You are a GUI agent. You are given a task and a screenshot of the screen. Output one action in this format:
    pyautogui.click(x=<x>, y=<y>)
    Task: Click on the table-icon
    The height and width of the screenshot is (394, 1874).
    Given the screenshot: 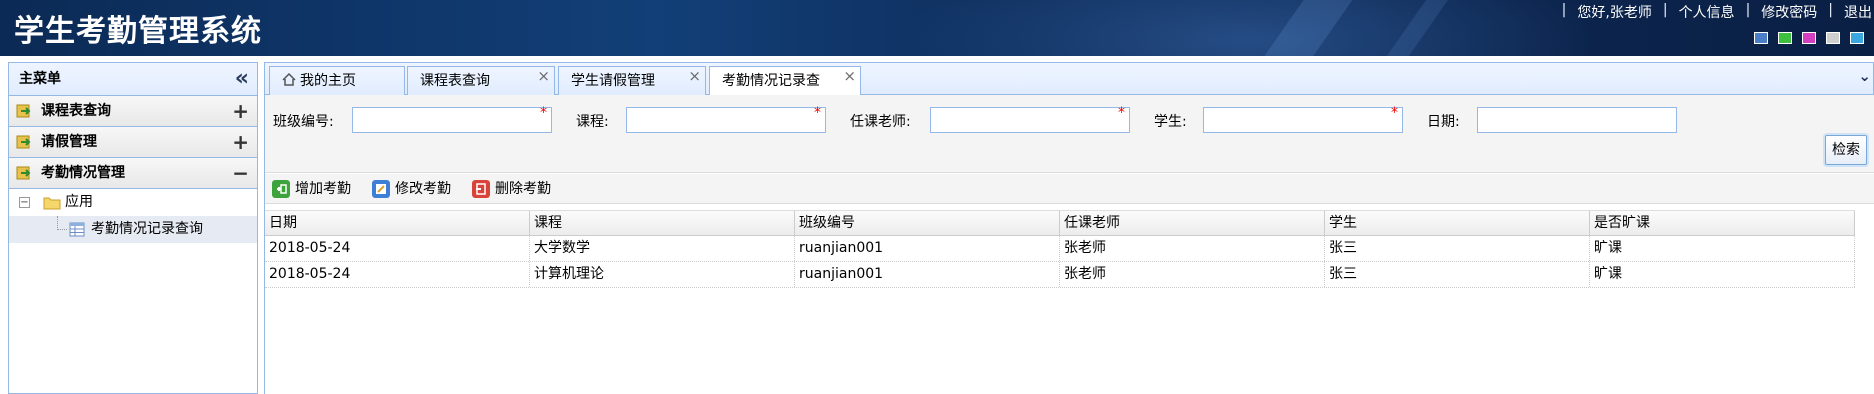 What is the action you would take?
    pyautogui.click(x=77, y=229)
    